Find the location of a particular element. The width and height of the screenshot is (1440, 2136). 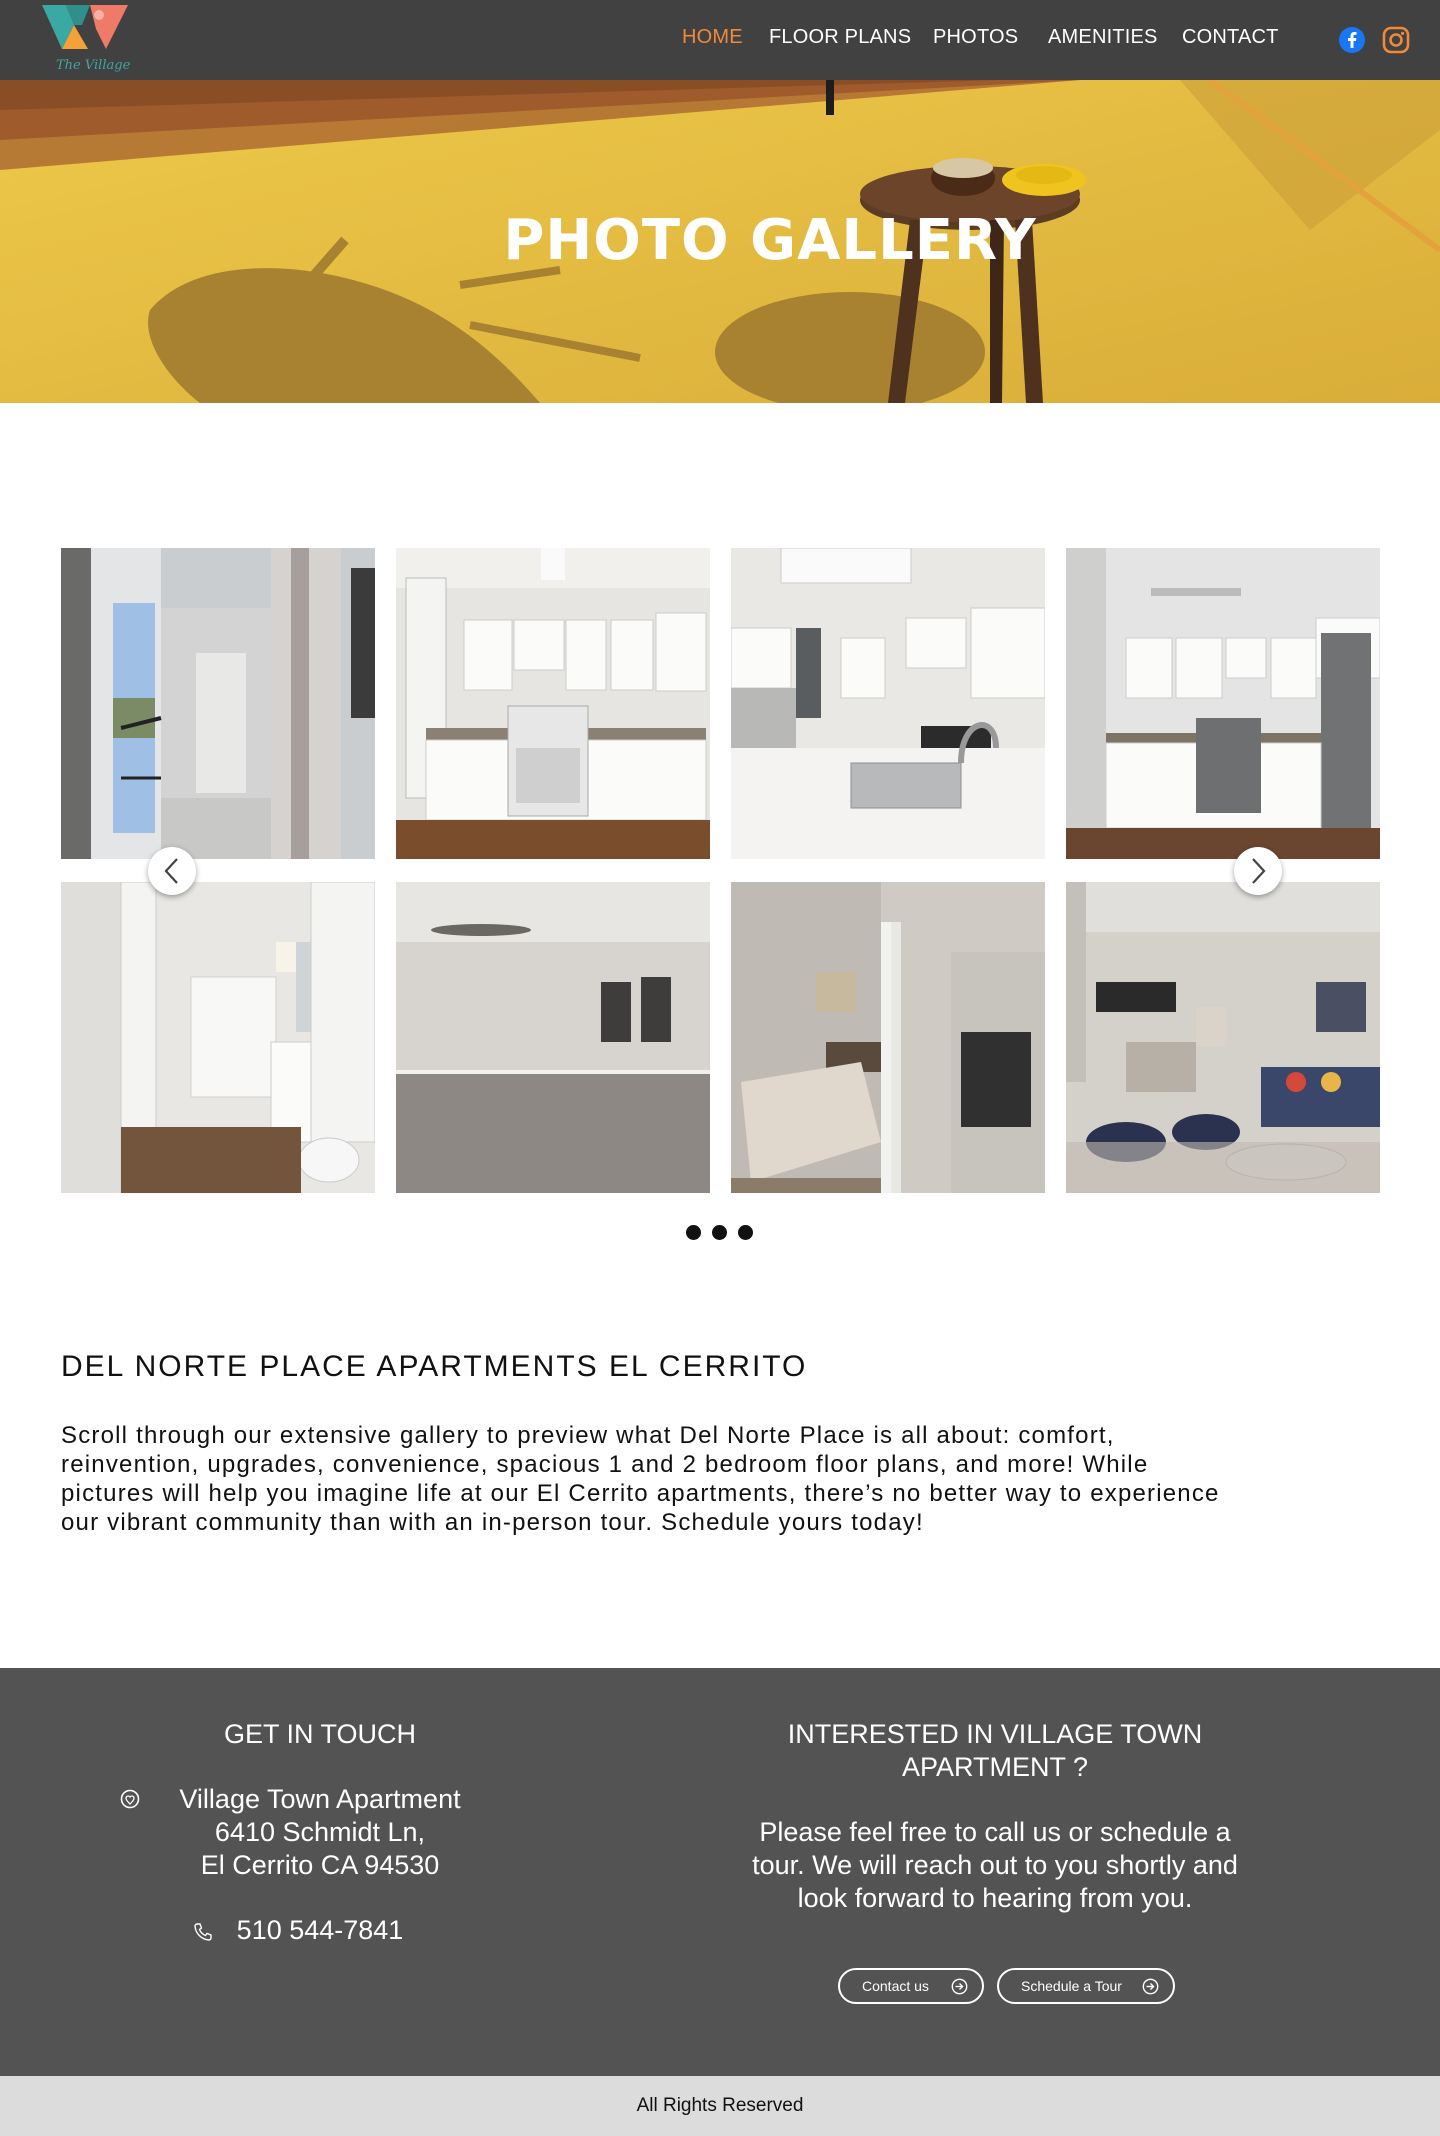

chevron-right-icon is located at coordinates (1259, 871).